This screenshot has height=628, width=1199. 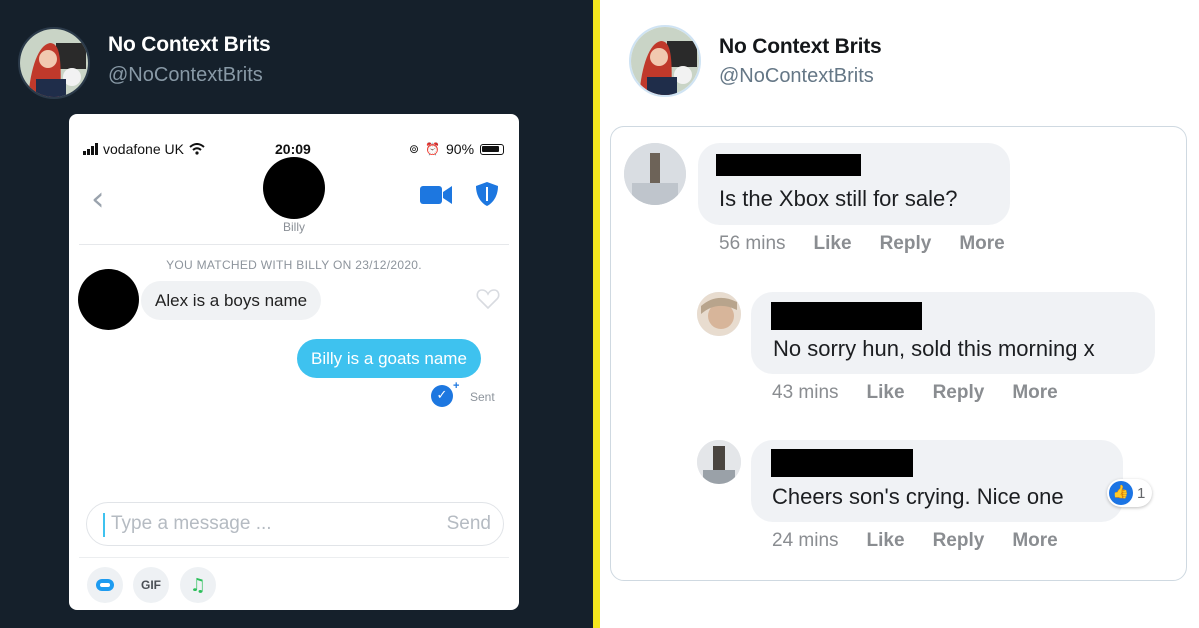 What do you see at coordinates (915, 541) in the screenshot?
I see `comment-actions: 24 mins Like Reply More` at bounding box center [915, 541].